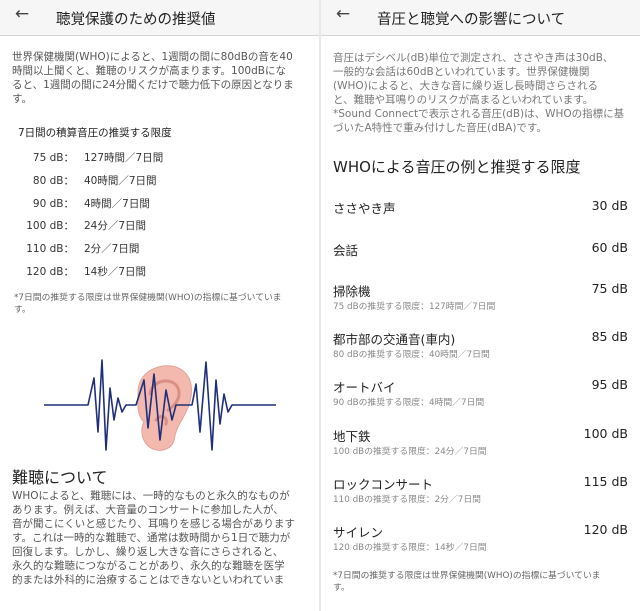 This screenshot has width=640, height=611. Describe the element at coordinates (411, 355) in the screenshot. I see `example-limit: 80 dBの推奨する限度：40時間／7日間` at that location.